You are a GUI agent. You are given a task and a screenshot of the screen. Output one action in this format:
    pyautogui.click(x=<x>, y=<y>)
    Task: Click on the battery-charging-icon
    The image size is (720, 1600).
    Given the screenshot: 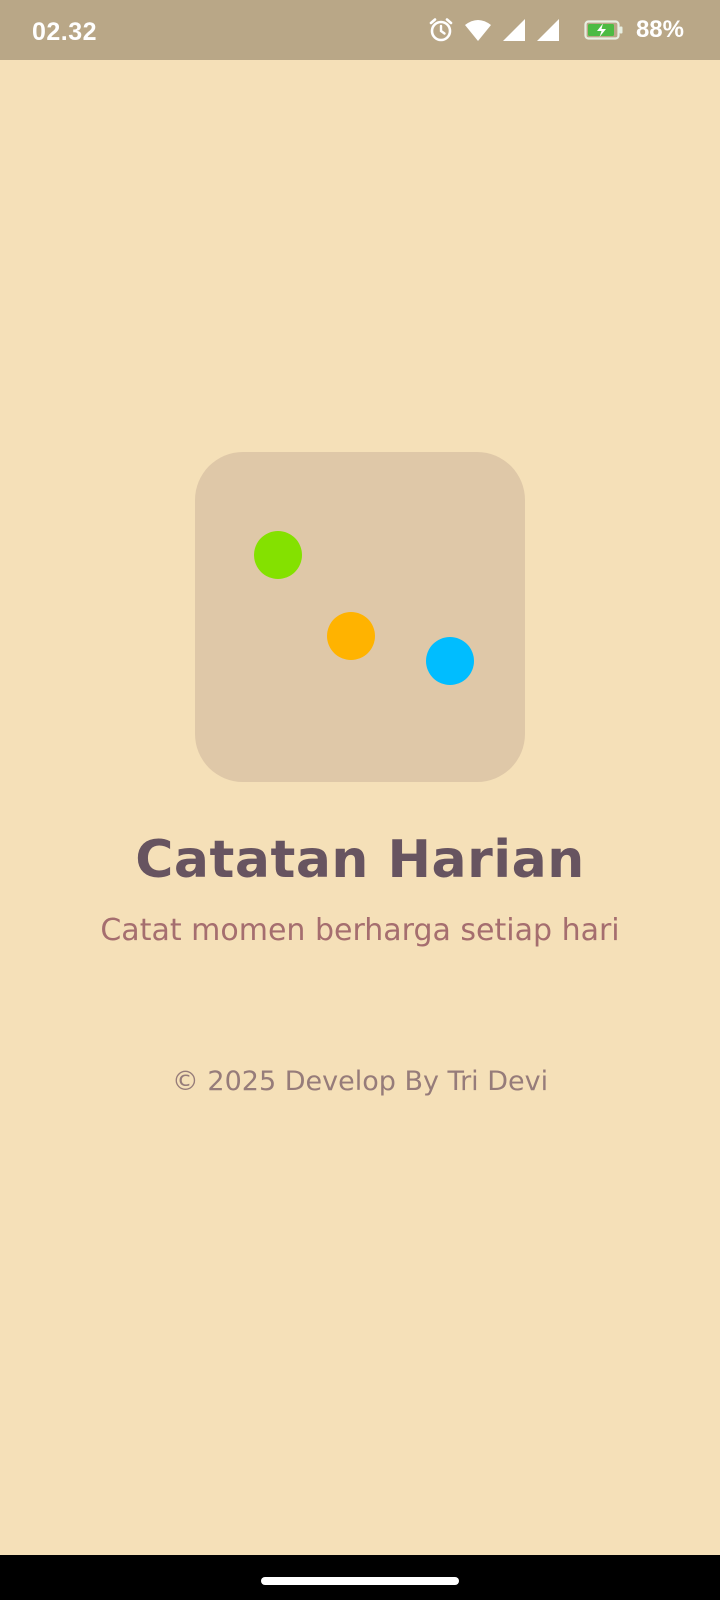 What is the action you would take?
    pyautogui.click(x=604, y=30)
    